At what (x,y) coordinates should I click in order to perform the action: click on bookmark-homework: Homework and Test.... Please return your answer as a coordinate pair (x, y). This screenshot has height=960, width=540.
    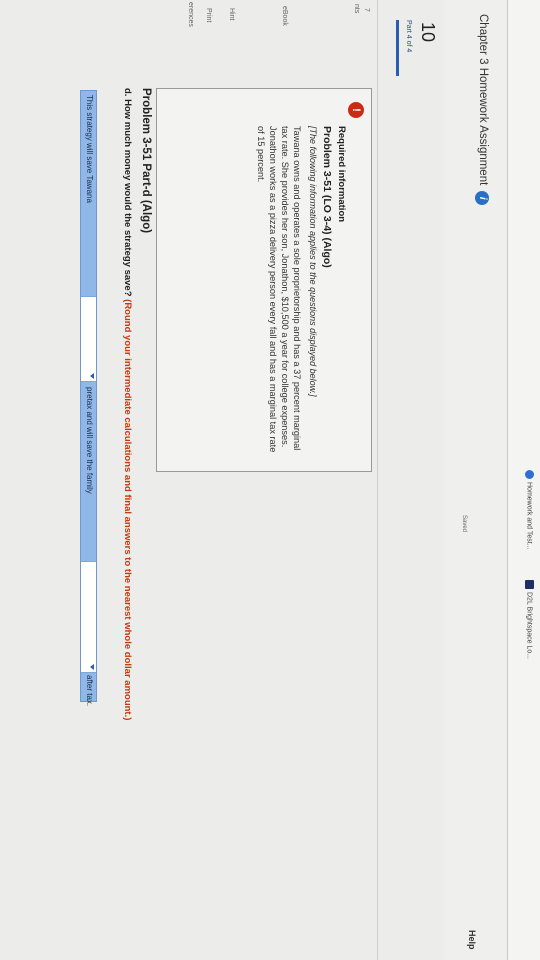
    Looking at the image, I should click on (529, 510).